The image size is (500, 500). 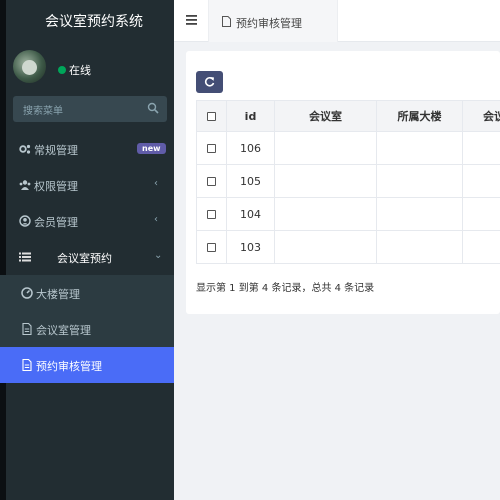 What do you see at coordinates (325, 116) in the screenshot?
I see `column-header-room: 会议室` at bounding box center [325, 116].